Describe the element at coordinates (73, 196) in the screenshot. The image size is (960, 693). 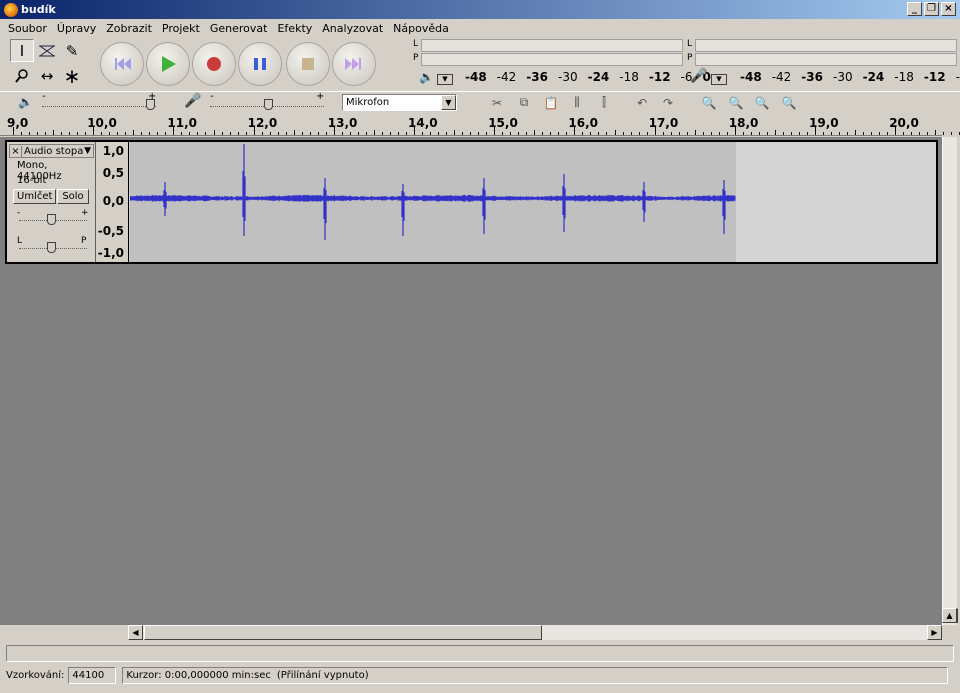
I see `solo-button: Solo` at that location.